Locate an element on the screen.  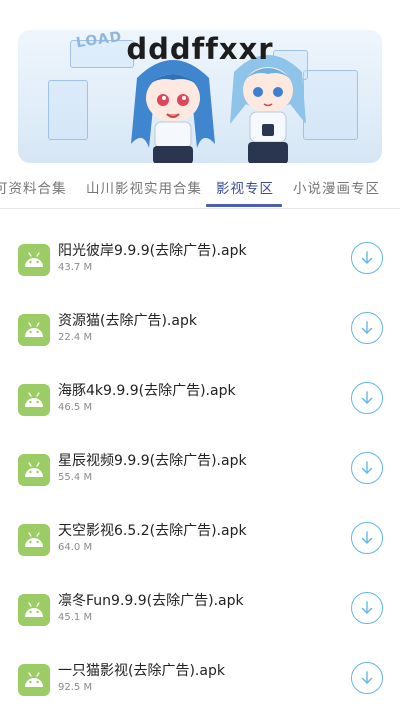
file-size: 43.7 M is located at coordinates (75, 267).